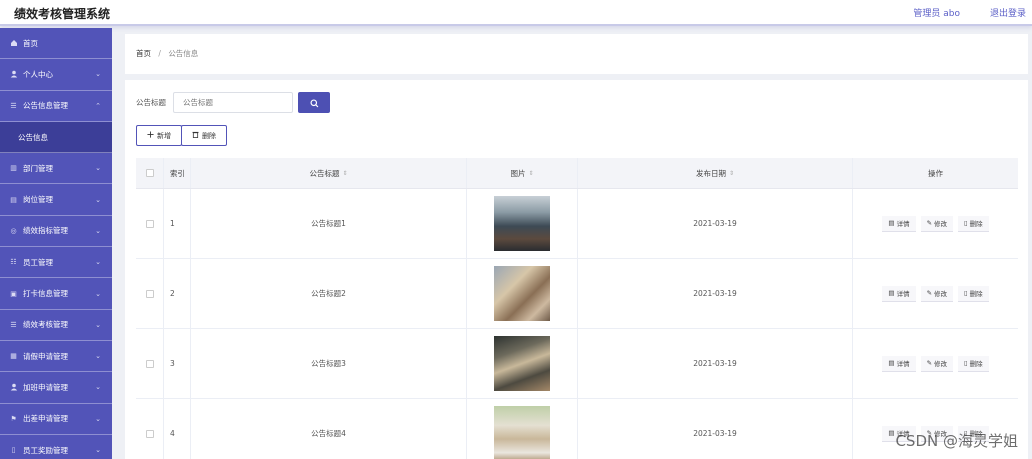  I want to click on csdn-watermark: CSDN @海灵学姐, so click(956, 441).